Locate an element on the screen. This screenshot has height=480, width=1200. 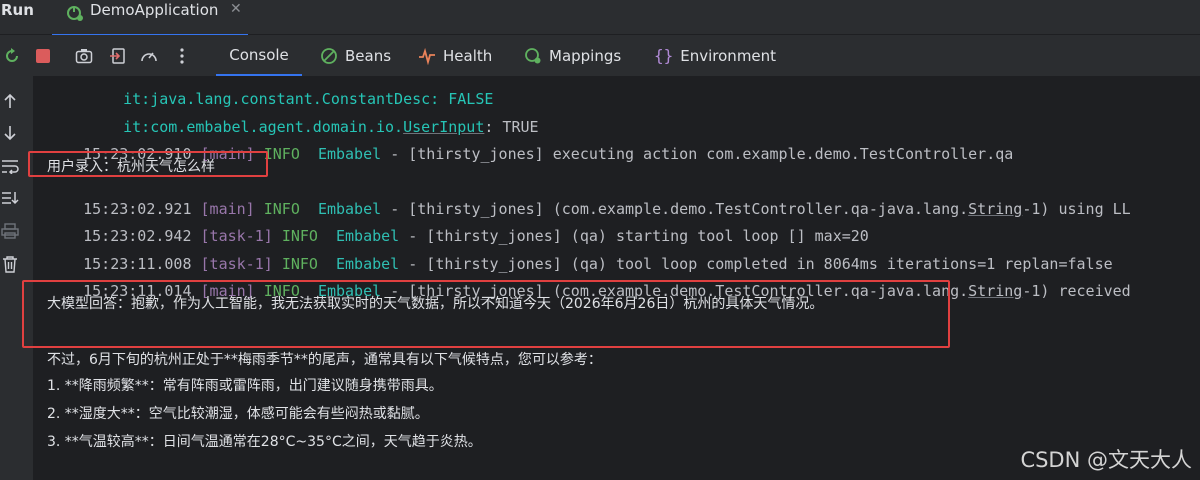
scroll-to-end-icon is located at coordinates (10, 198).